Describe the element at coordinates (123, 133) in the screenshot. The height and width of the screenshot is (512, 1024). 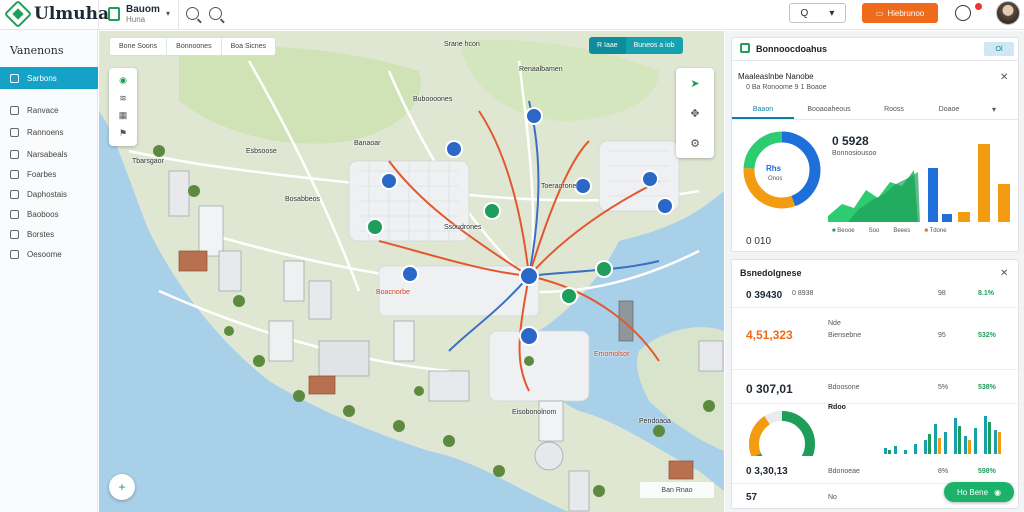
I see `flag-icon: ⚑` at that location.